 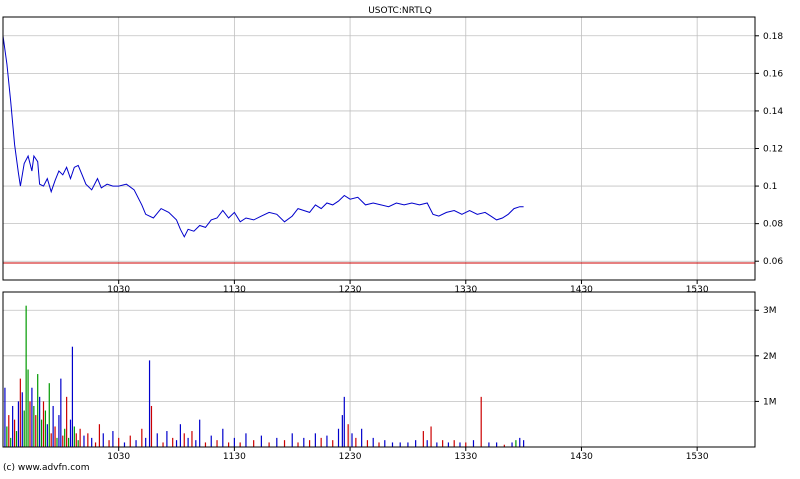 I want to click on footer-copyright: (c) www.advfn.com, so click(x=46, y=468).